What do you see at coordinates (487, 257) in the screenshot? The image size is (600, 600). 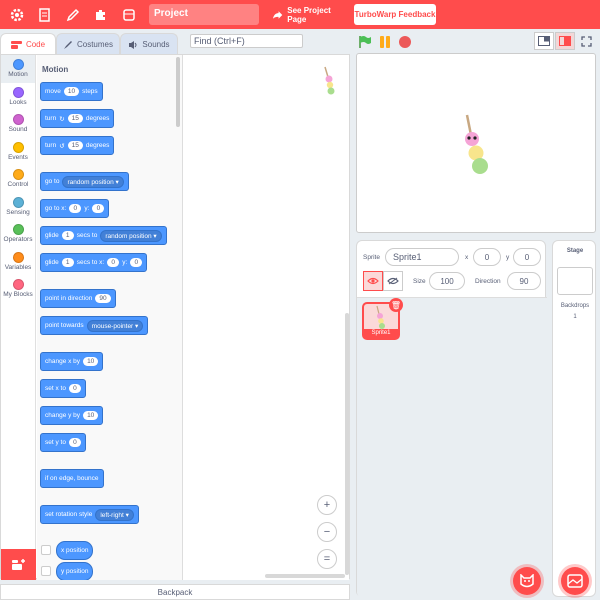 I see `x-input: 0` at bounding box center [487, 257].